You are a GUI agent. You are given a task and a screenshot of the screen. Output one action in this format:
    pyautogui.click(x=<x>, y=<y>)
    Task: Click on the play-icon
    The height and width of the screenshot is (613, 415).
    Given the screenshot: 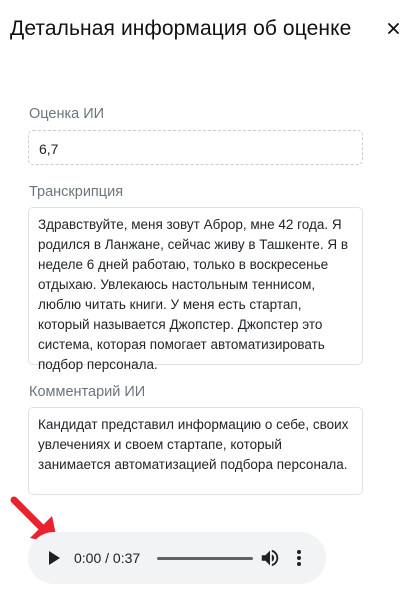 What is the action you would take?
    pyautogui.click(x=54, y=558)
    